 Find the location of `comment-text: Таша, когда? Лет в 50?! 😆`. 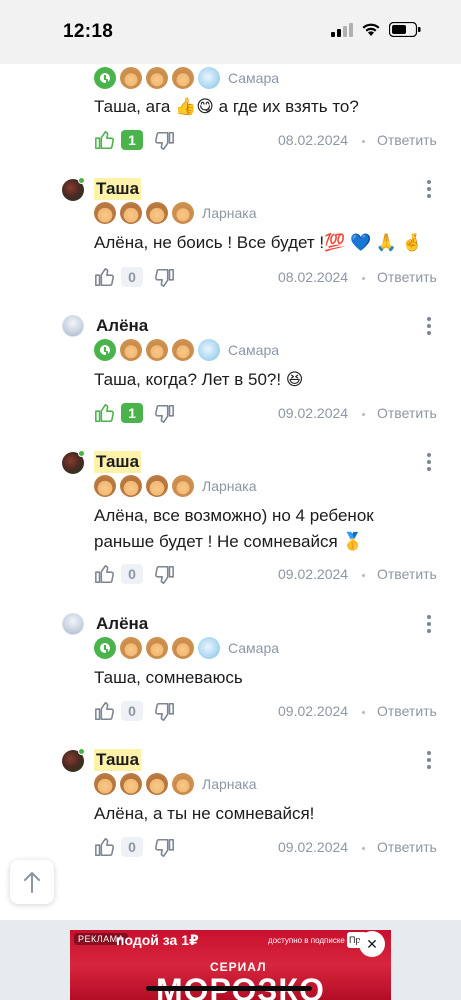

comment-text: Таша, когда? Лет в 50?! 😆 is located at coordinates (199, 379).